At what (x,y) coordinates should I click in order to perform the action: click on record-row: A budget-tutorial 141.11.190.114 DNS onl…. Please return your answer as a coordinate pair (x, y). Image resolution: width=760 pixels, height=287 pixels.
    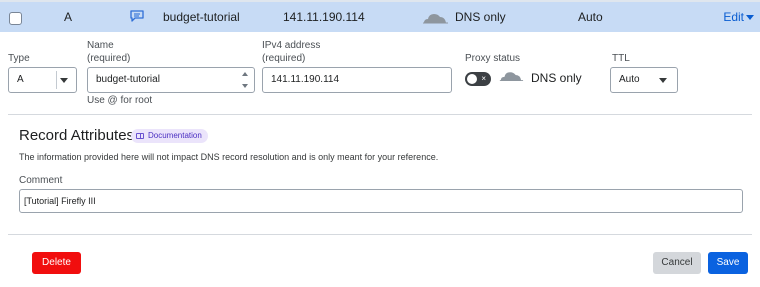
    Looking at the image, I should click on (380, 16).